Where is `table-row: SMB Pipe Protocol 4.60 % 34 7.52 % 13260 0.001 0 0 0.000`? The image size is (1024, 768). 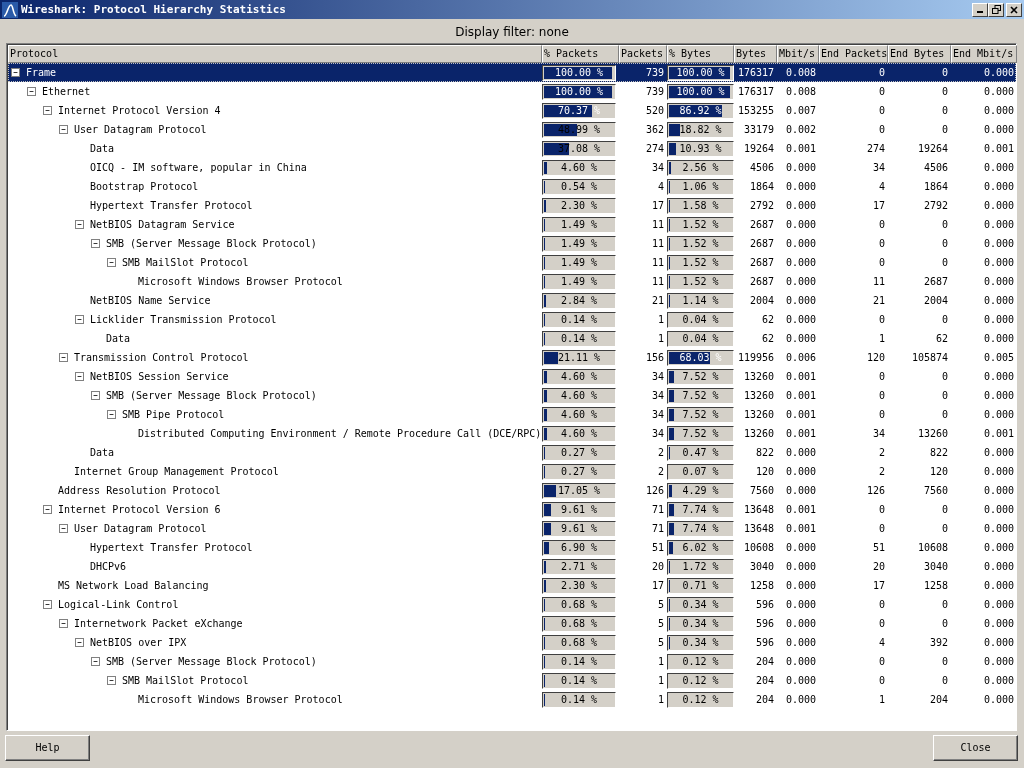
table-row: SMB Pipe Protocol 4.60 % 34 7.52 % 13260 0.001 0 0 0.000 is located at coordinates (512, 414).